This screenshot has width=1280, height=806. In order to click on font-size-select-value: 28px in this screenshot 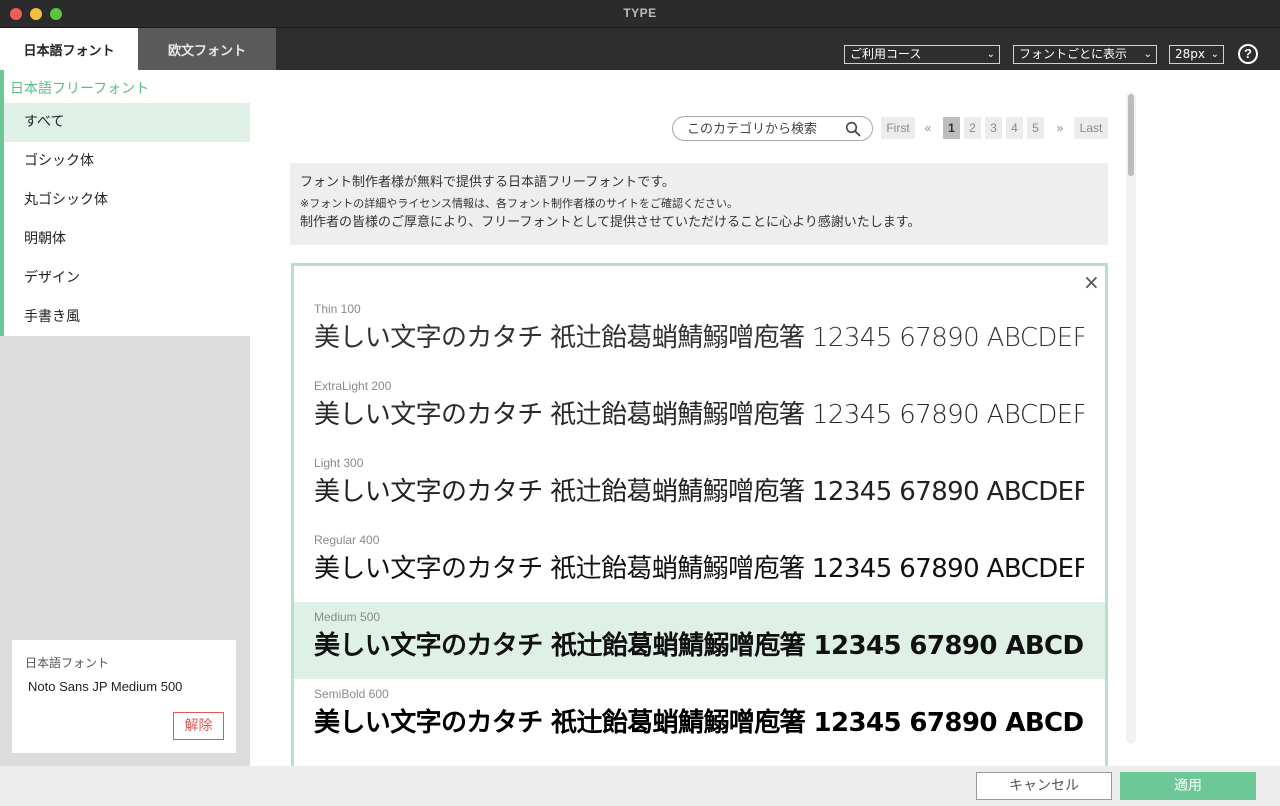, I will do `click(1190, 54)`.